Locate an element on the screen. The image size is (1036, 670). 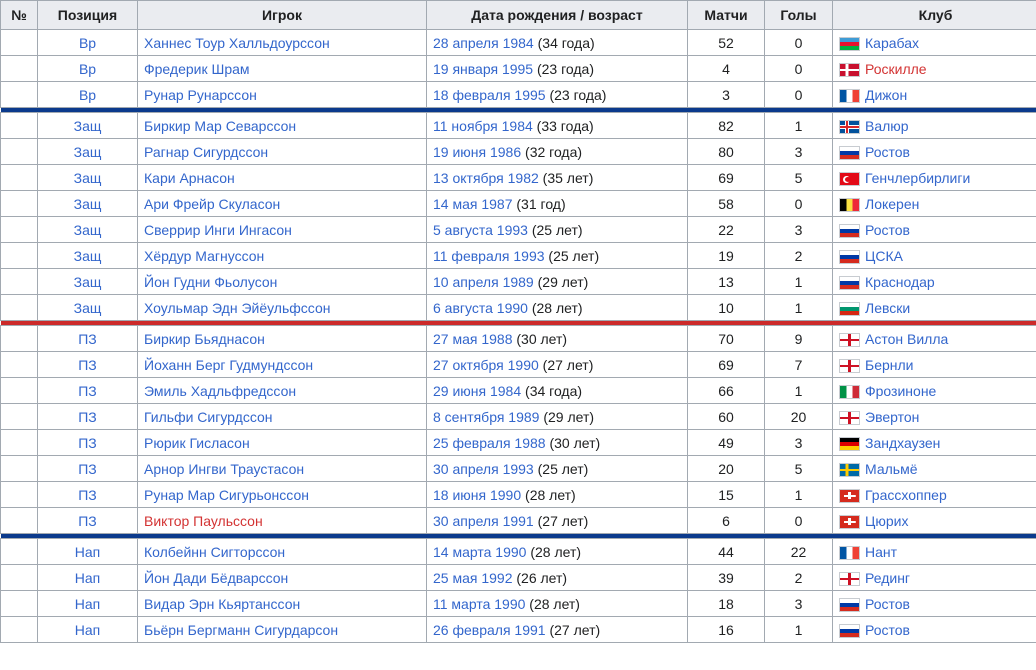
player-link: Сверрир Инги Ингасон is located at coordinates (218, 230).